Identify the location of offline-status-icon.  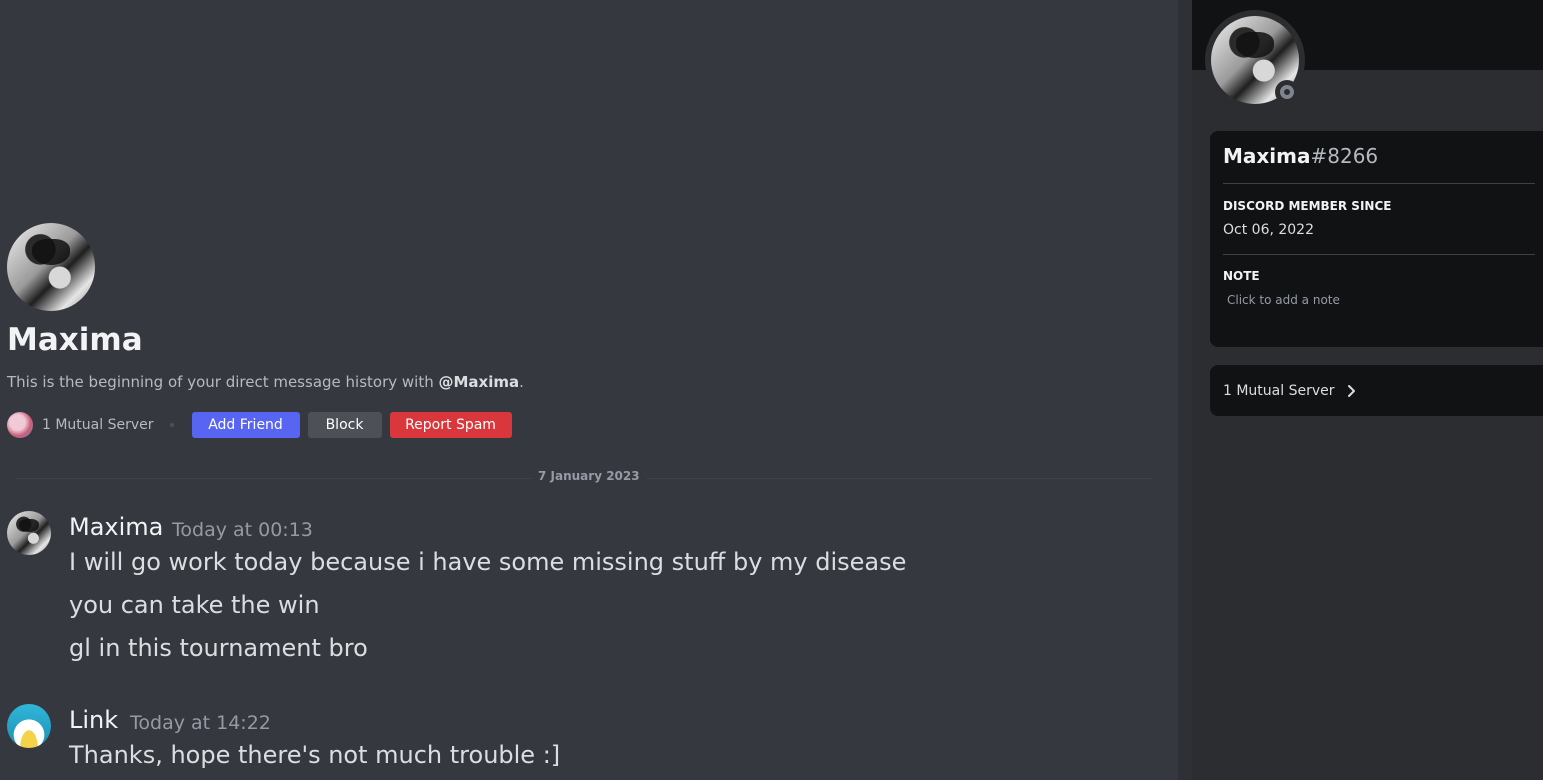
(1287, 92).